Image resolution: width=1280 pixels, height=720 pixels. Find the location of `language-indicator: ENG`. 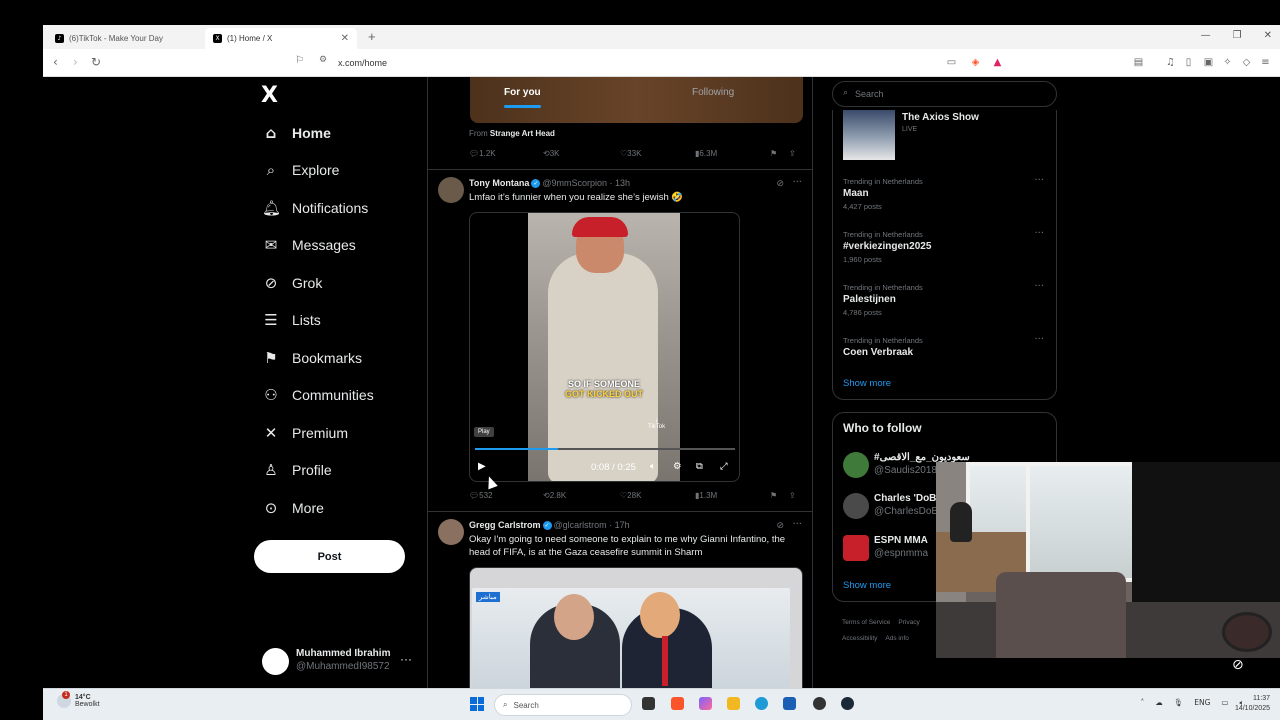

language-indicator: ENG is located at coordinates (1202, 703).